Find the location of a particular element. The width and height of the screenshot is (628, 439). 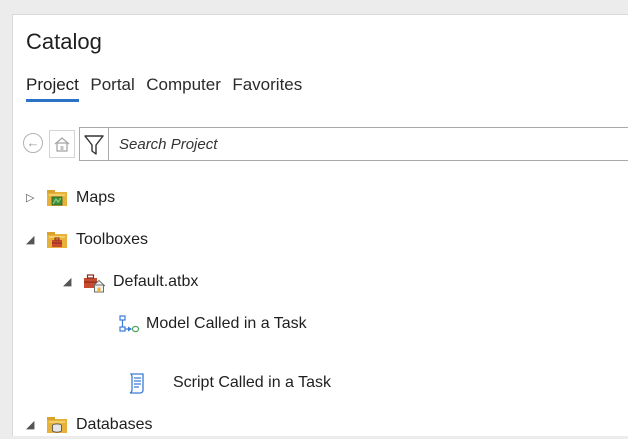

back-button: ← is located at coordinates (33, 143).